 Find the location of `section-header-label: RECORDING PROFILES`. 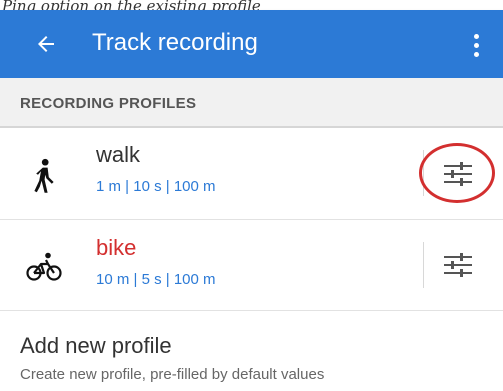

section-header-label: RECORDING PROFILES is located at coordinates (108, 103).